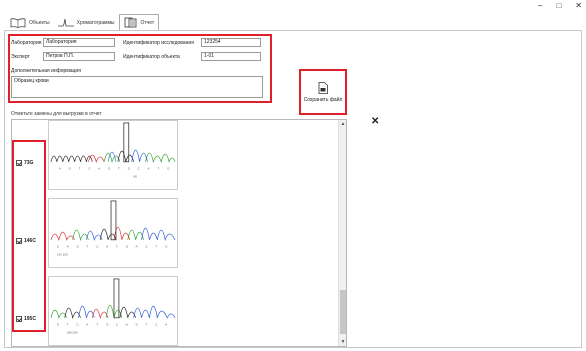 The width and height of the screenshot is (586, 351). Describe the element at coordinates (147, 22) in the screenshot. I see `tab-report-label: Отчет` at that location.